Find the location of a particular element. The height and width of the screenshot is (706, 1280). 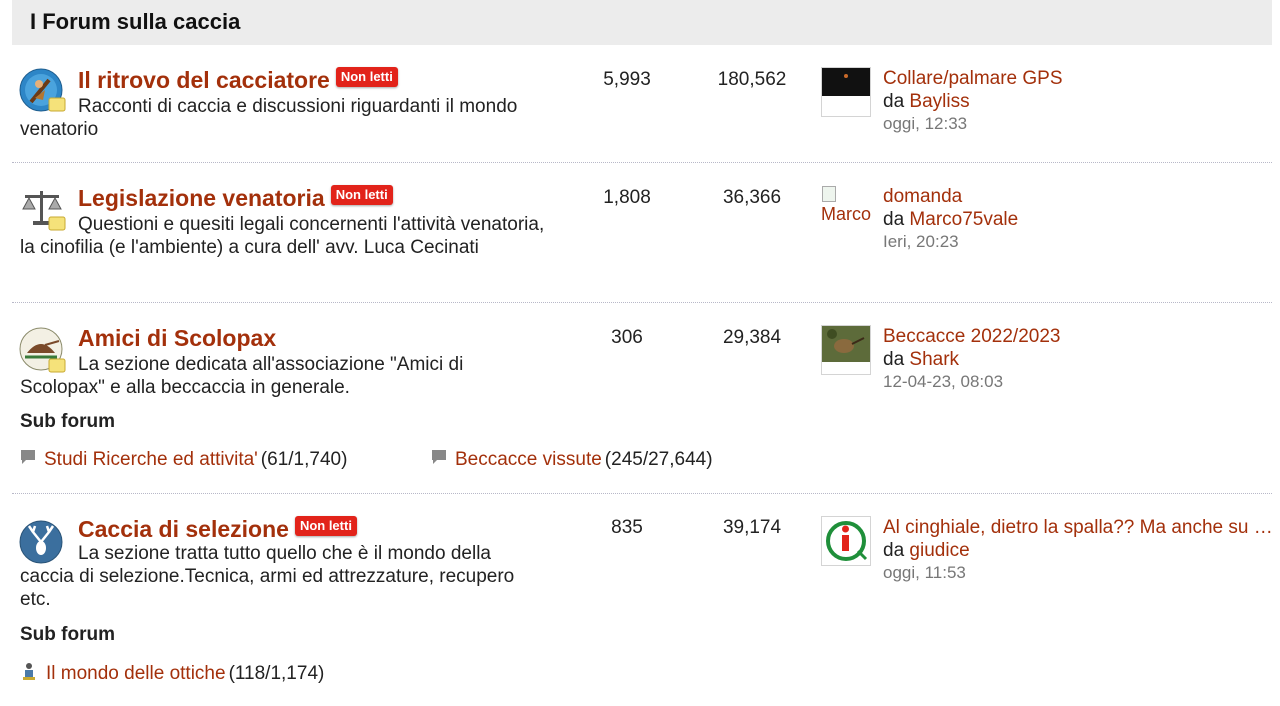

last-post-date: oggi, 11:53 is located at coordinates (924, 572).